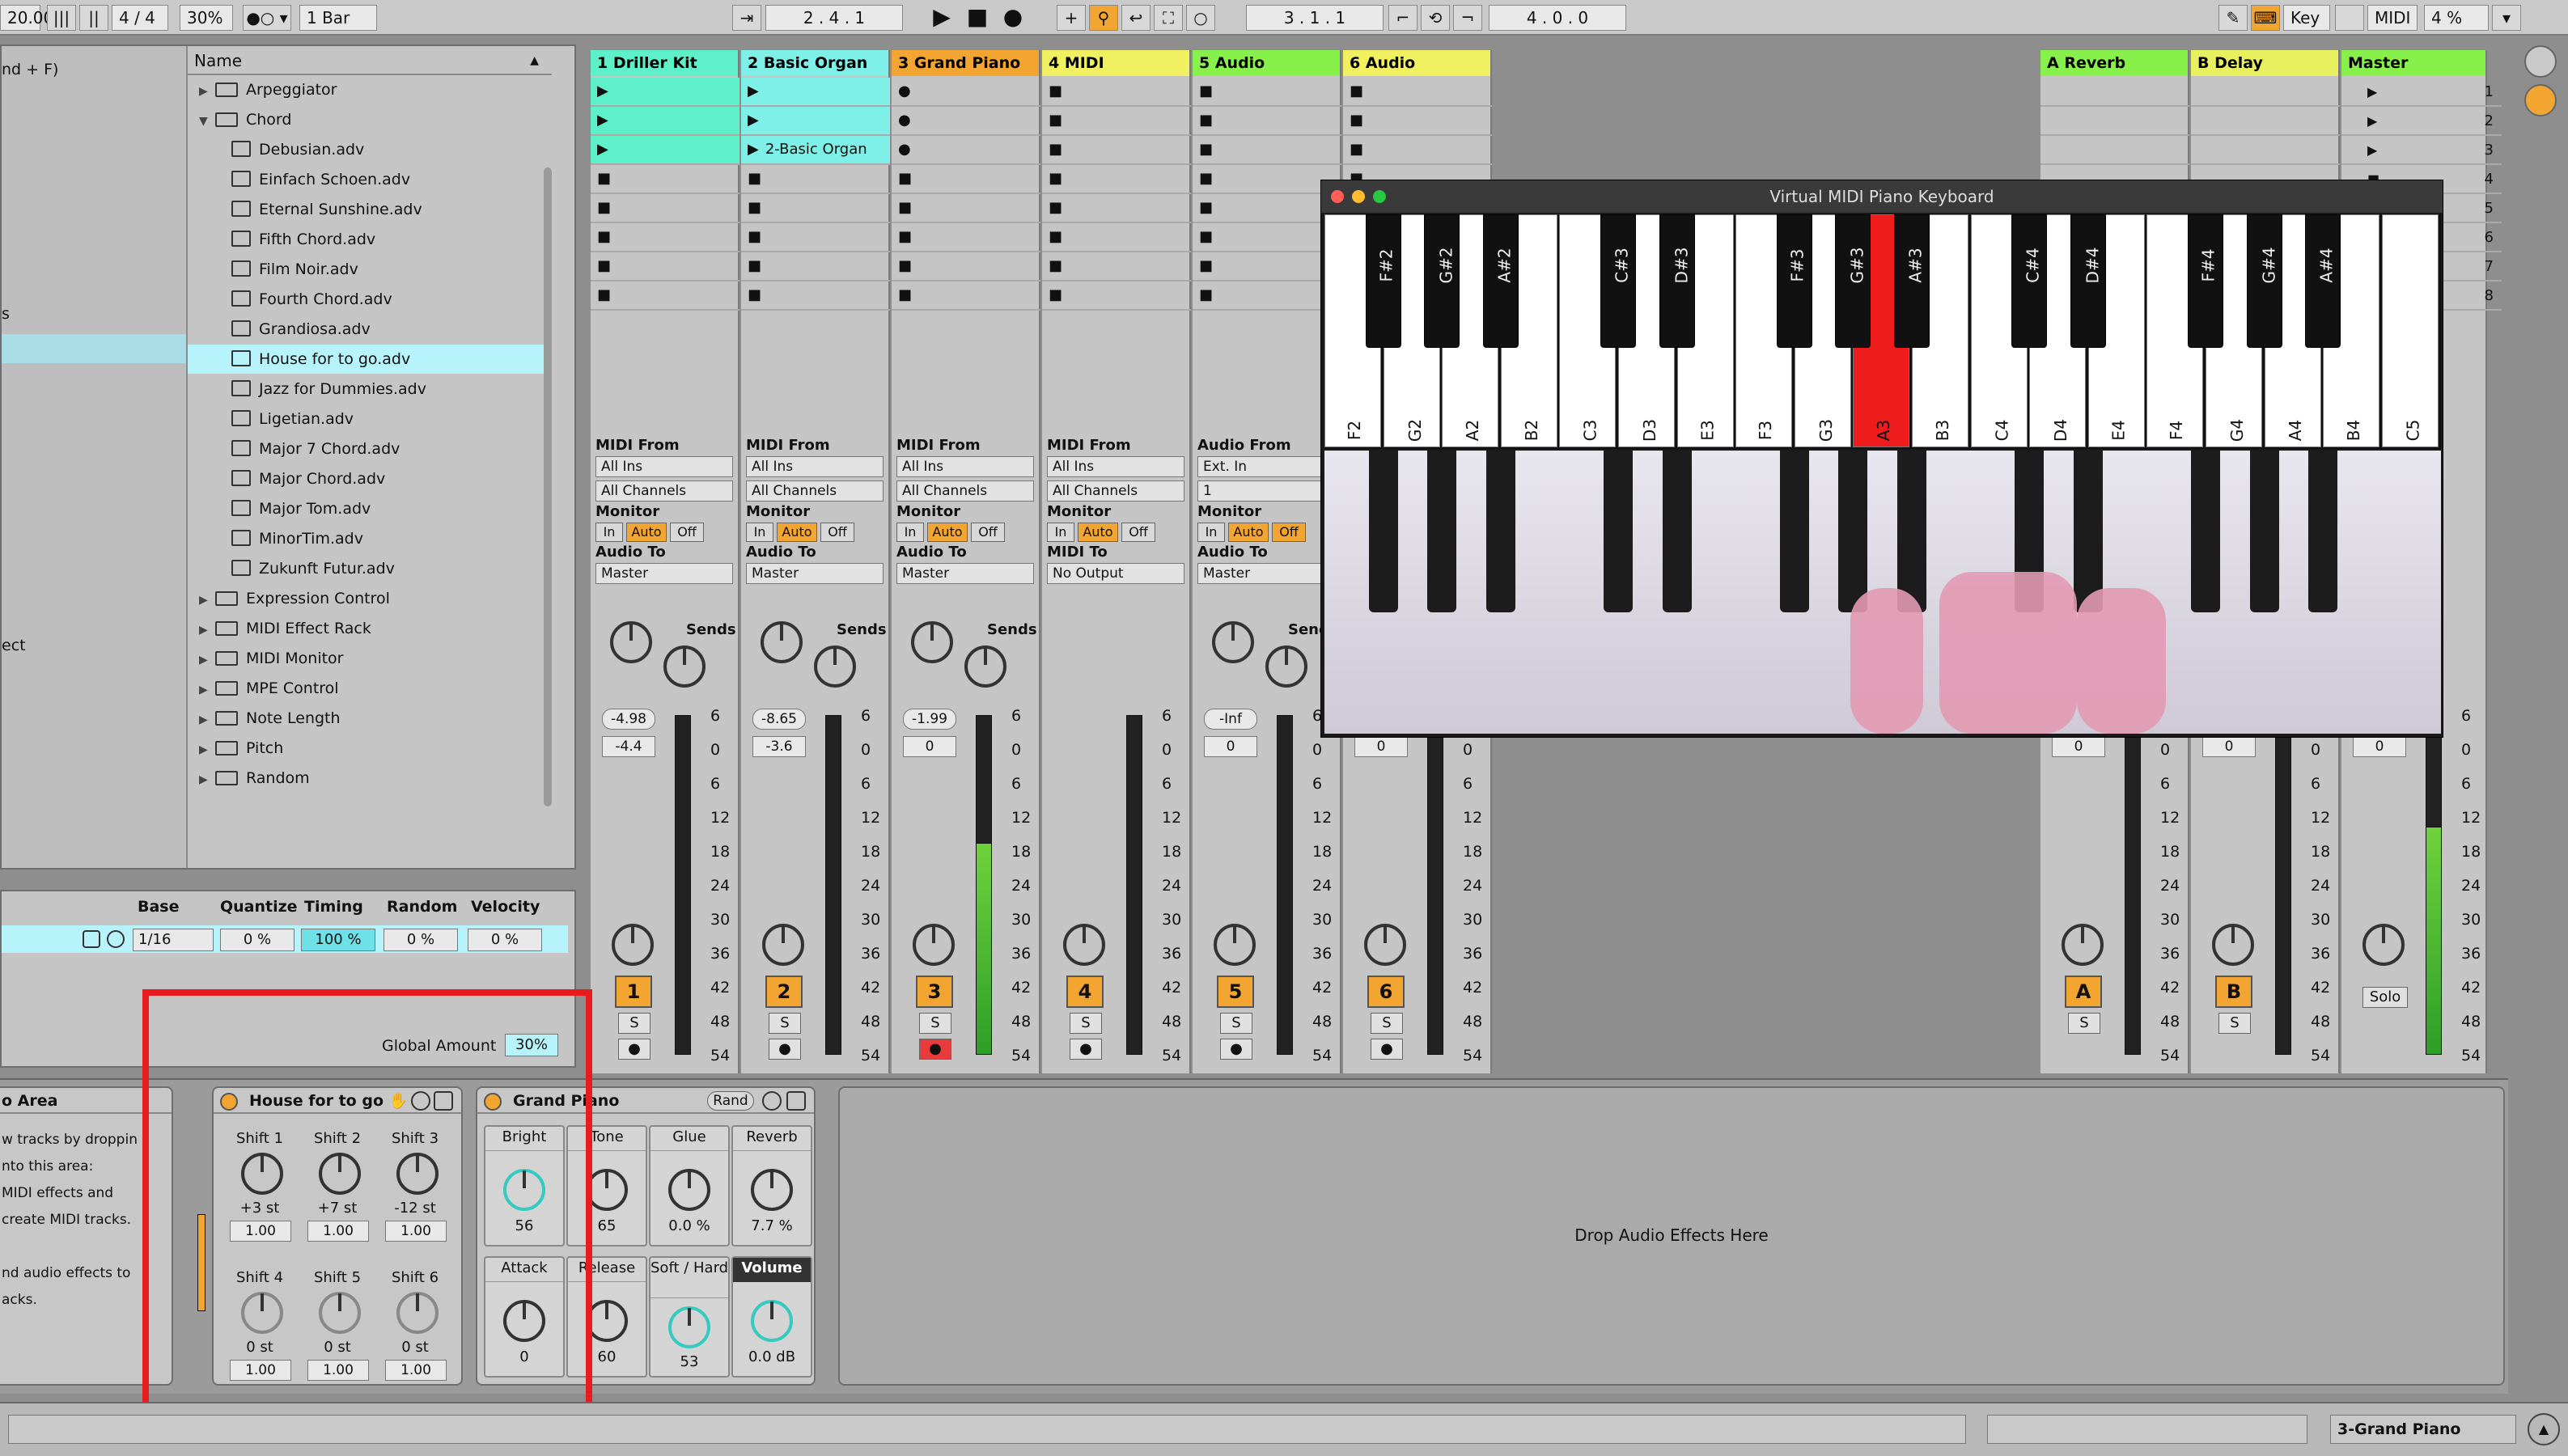 This screenshot has width=2568, height=1456. I want to click on tempo-field: 20.00, so click(27, 18).